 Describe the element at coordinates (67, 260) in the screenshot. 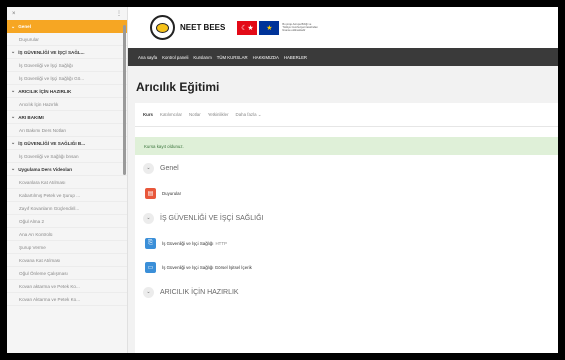

I see `sidebar-item: Kovana Kat Atılması` at that location.